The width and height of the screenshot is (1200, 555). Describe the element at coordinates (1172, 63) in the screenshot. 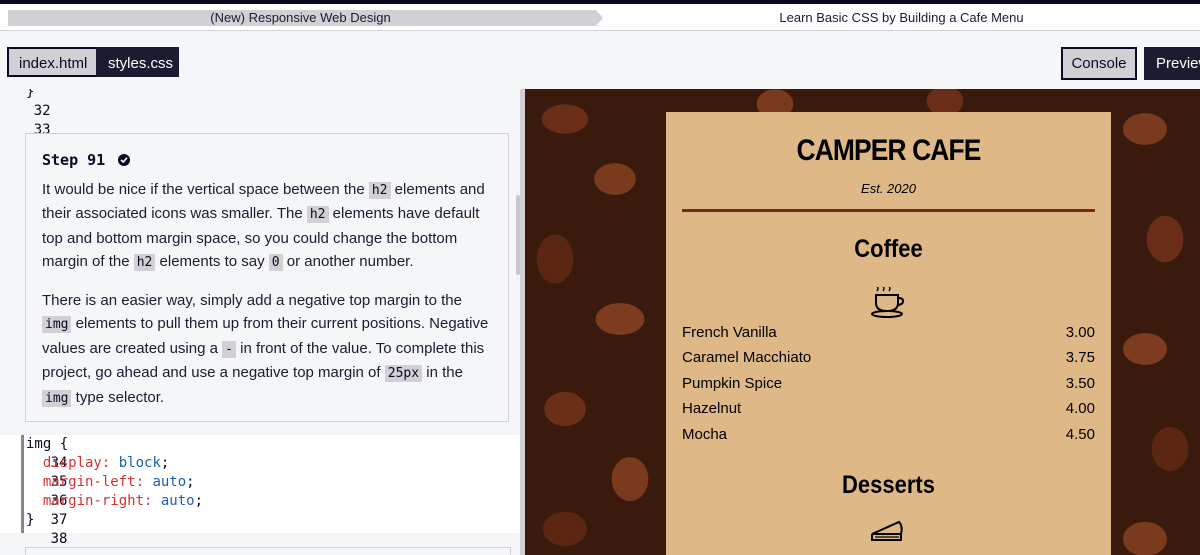

I see `preview-button: Preview` at that location.